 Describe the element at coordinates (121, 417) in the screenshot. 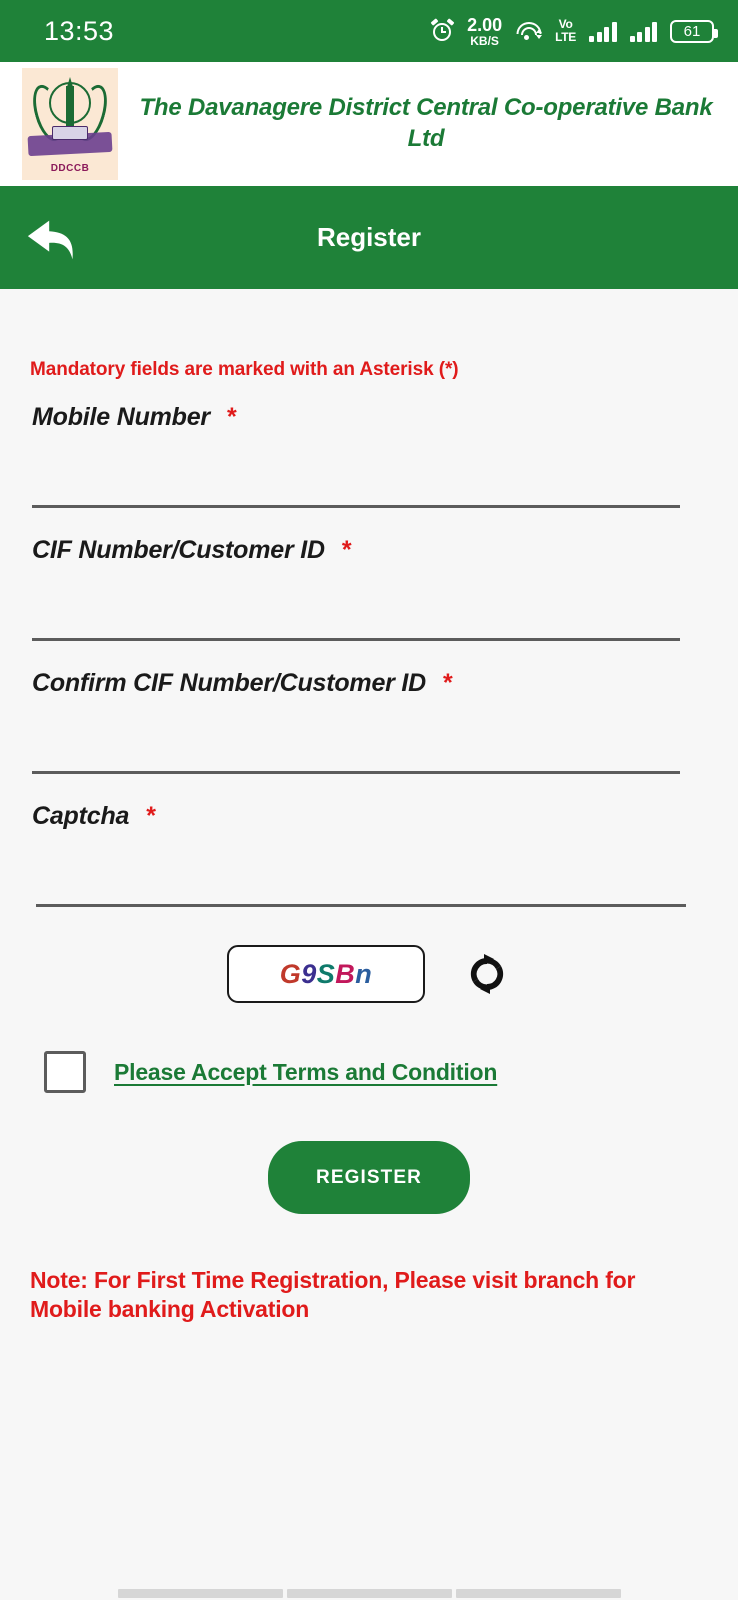

I see `mobile-number-label-text: Mobile Number` at that location.